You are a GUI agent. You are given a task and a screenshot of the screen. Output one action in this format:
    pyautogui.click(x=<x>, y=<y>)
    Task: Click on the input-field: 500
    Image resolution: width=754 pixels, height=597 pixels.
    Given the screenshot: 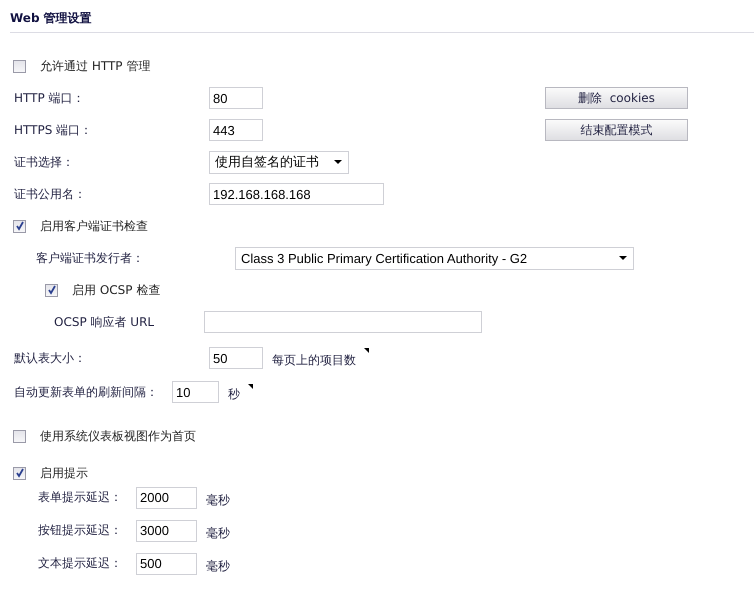 What is the action you would take?
    pyautogui.click(x=166, y=563)
    